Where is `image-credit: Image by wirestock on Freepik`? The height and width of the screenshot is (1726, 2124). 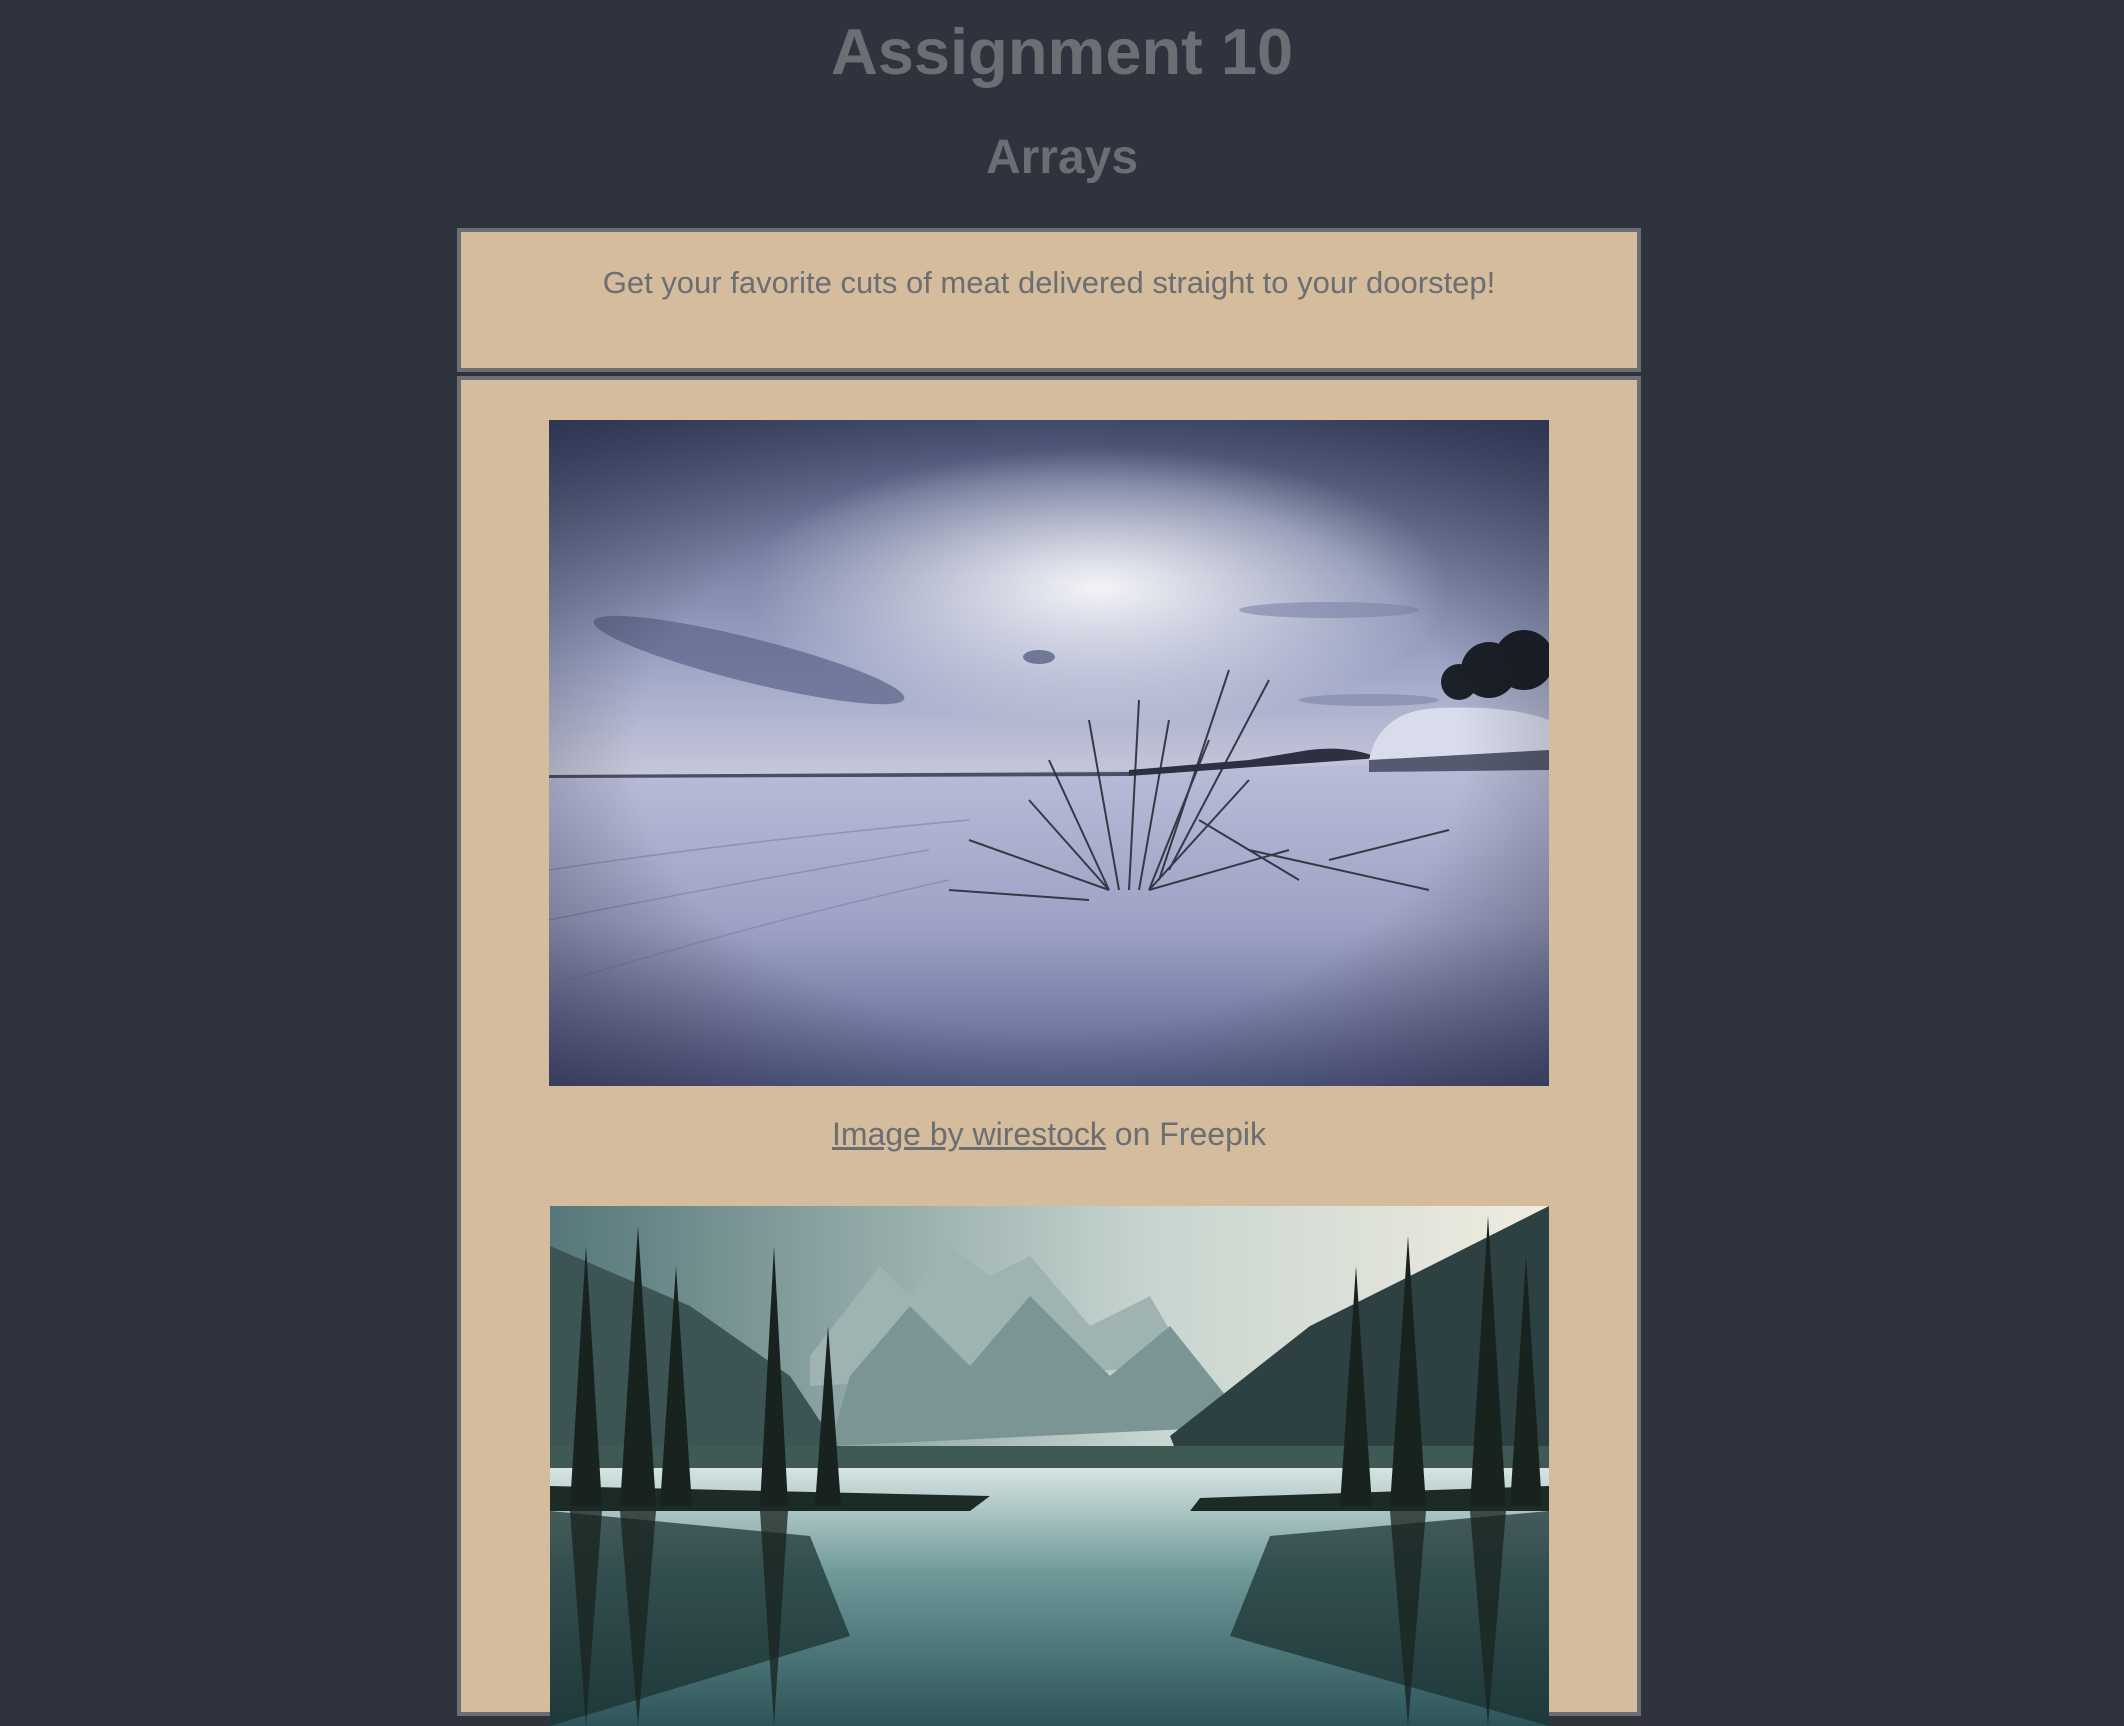
image-credit: Image by wirestock on Freepik is located at coordinates (1049, 1134).